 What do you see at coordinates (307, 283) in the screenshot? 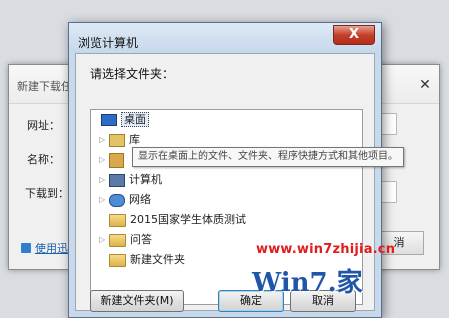
I see `watermark-logo: Win7.家` at bounding box center [307, 283].